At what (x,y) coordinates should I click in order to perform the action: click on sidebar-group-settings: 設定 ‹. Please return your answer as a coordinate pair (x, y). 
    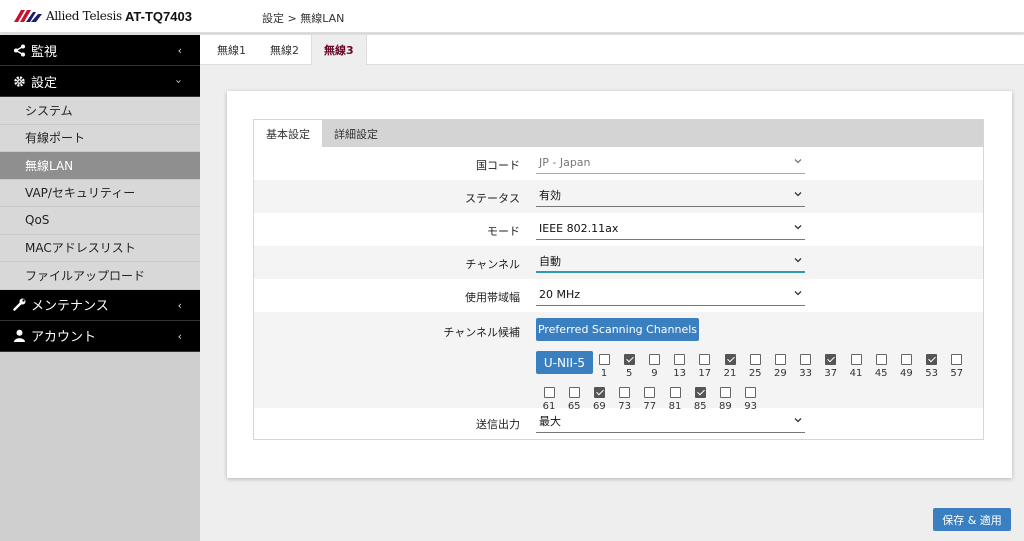
    Looking at the image, I should click on (100, 81).